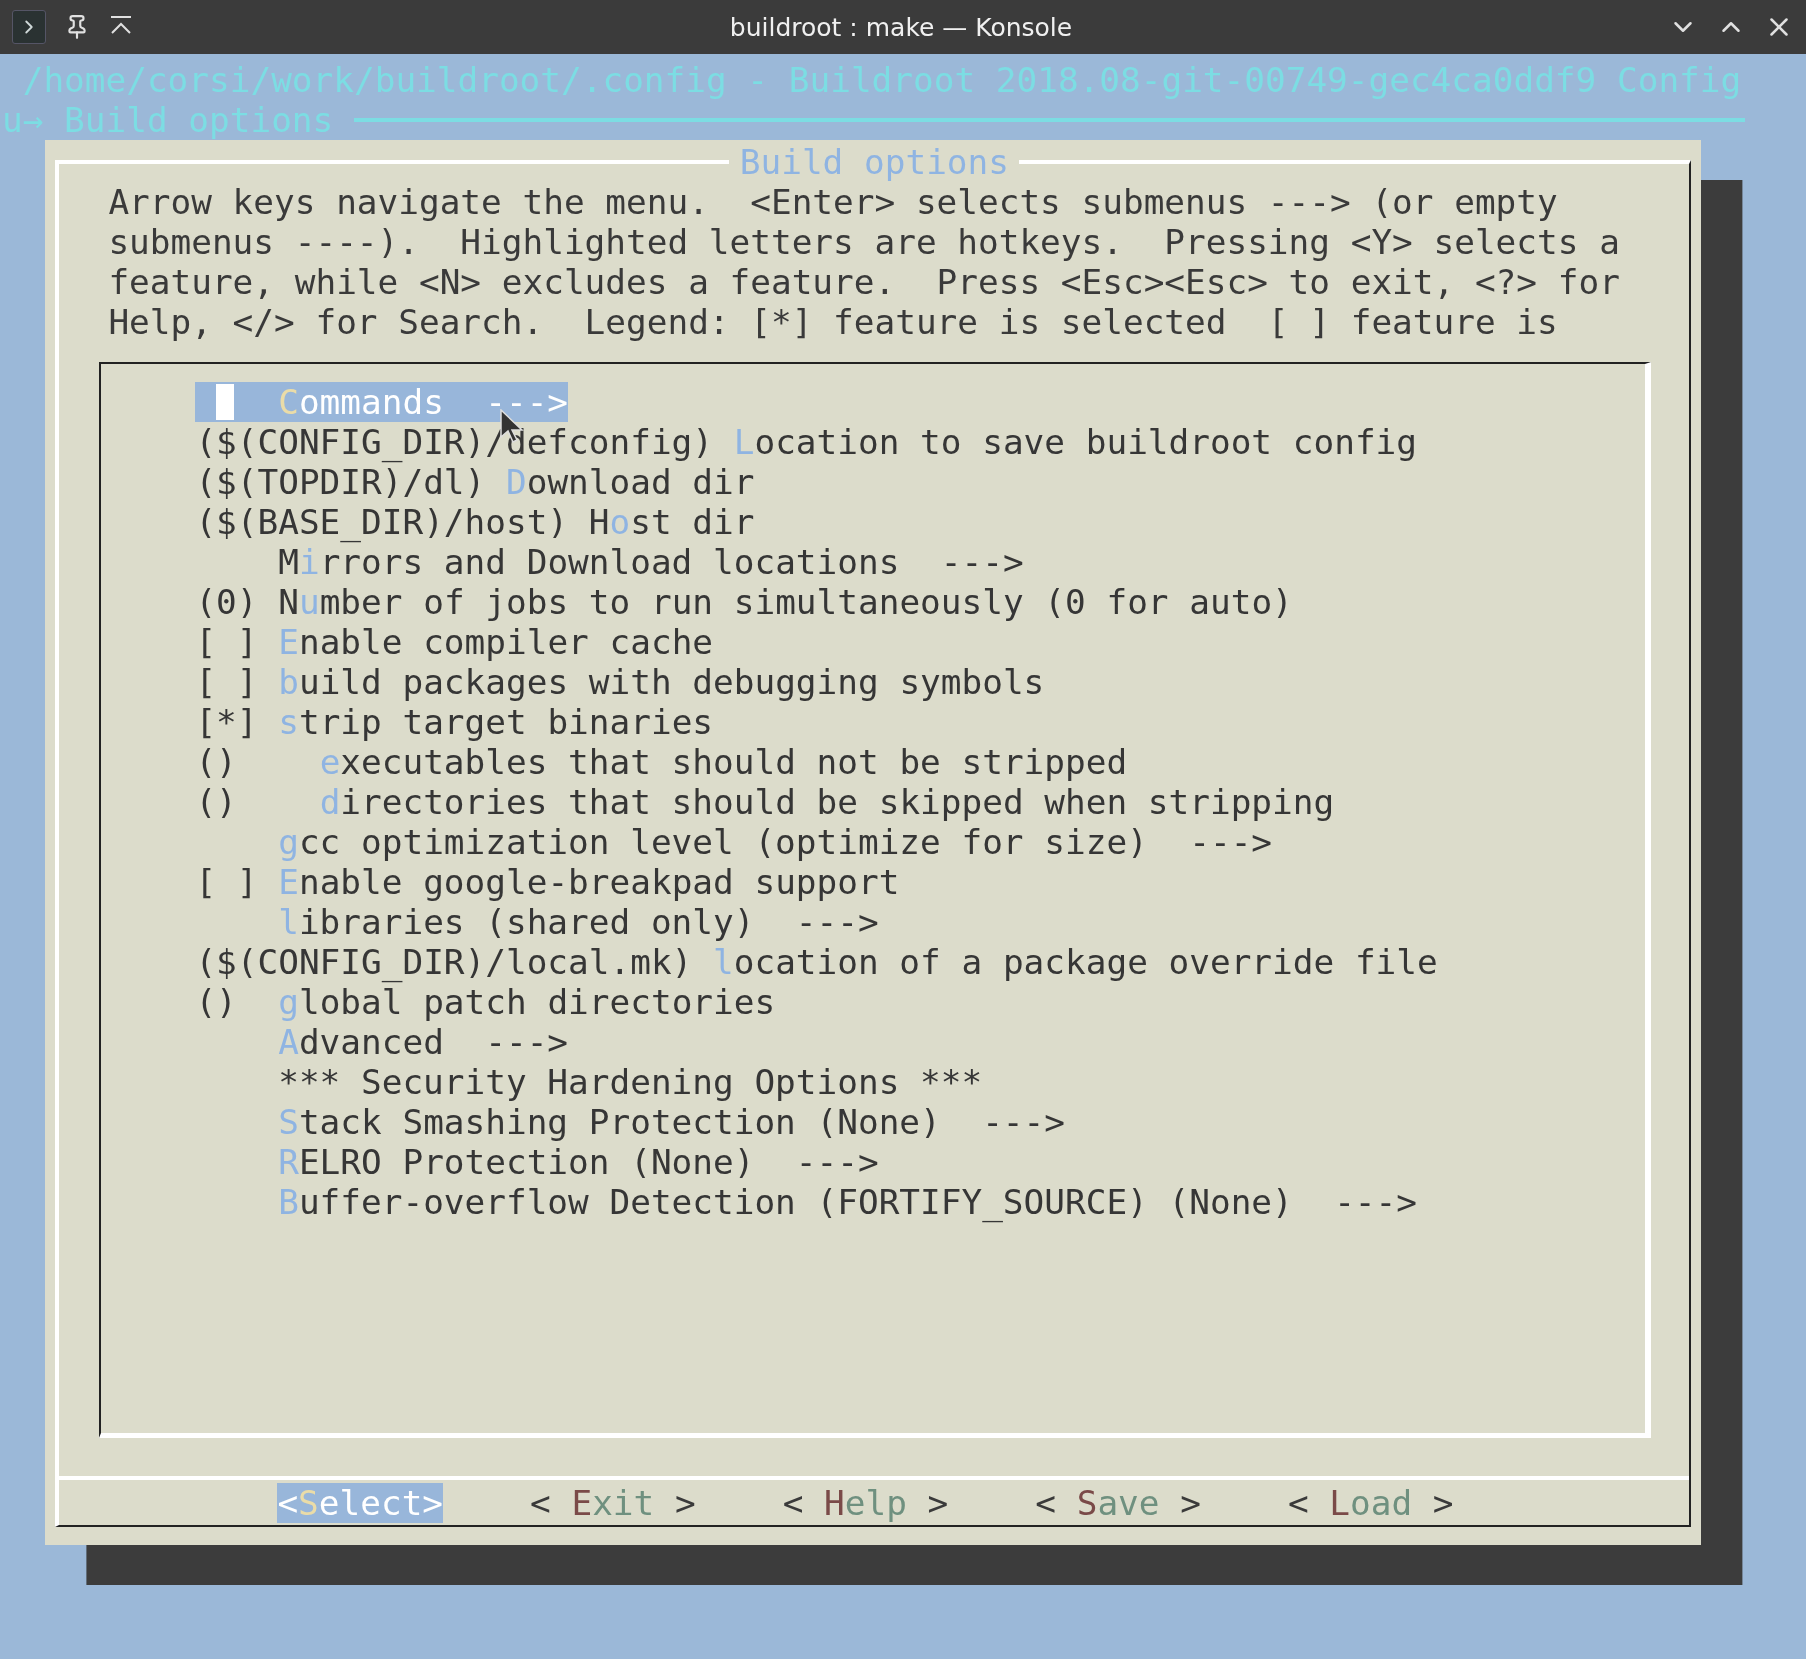 The width and height of the screenshot is (1806, 1659). Describe the element at coordinates (537, 1162) in the screenshot. I see `menu-item: RELRO Protection (None) --->` at that location.